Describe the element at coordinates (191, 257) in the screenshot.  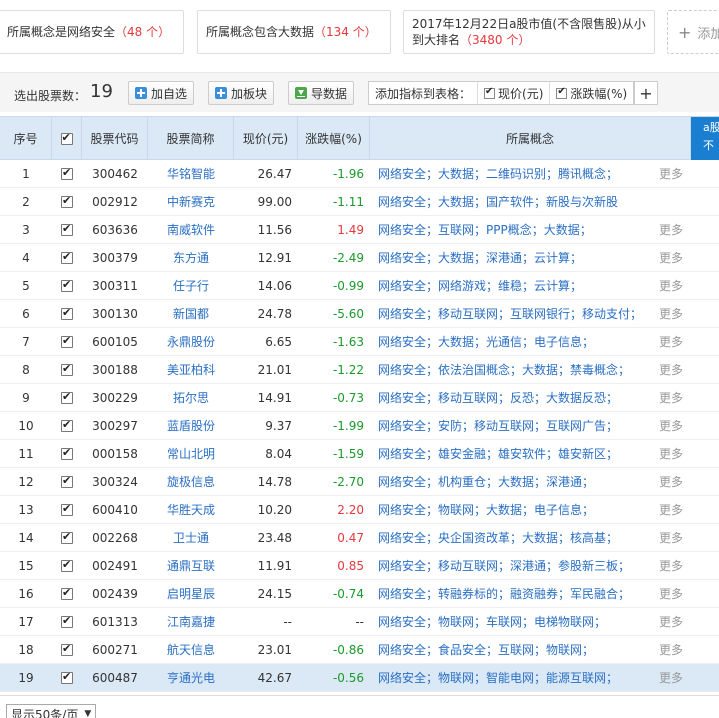
I see `stock-name-link: 东方通` at that location.